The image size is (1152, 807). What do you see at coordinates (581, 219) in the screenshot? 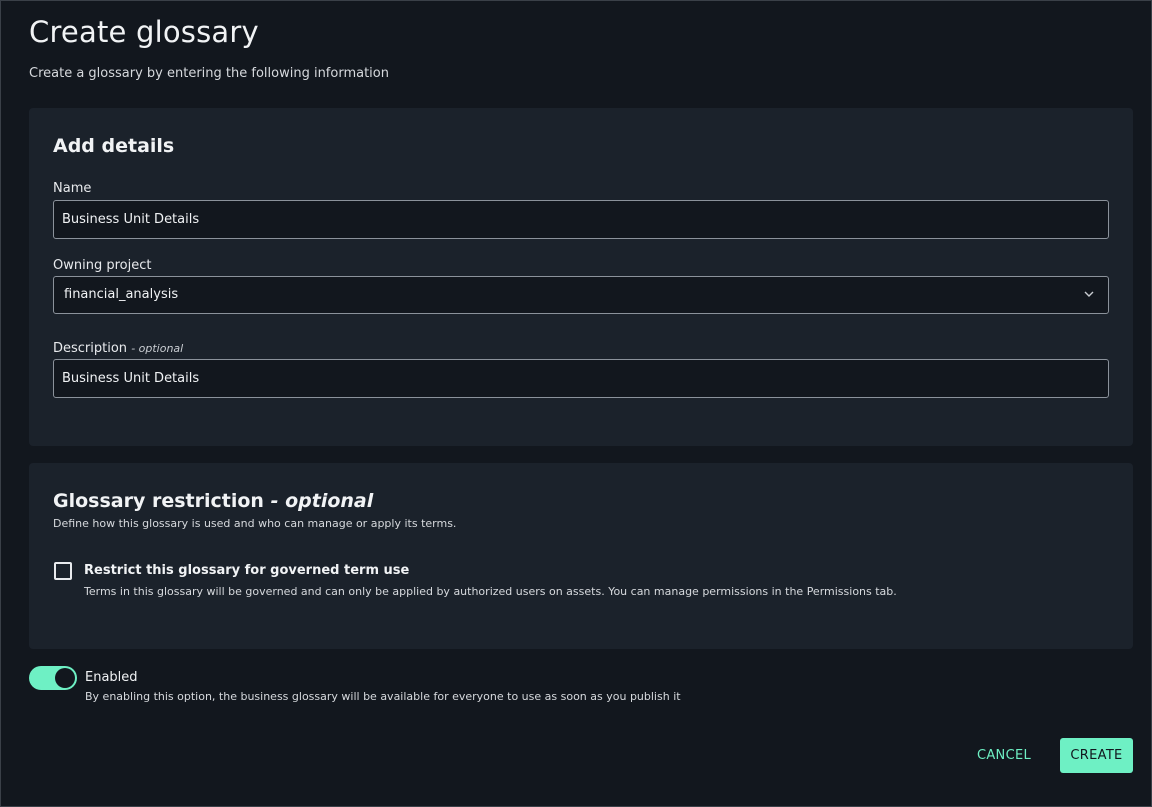
I see `name-input` at bounding box center [581, 219].